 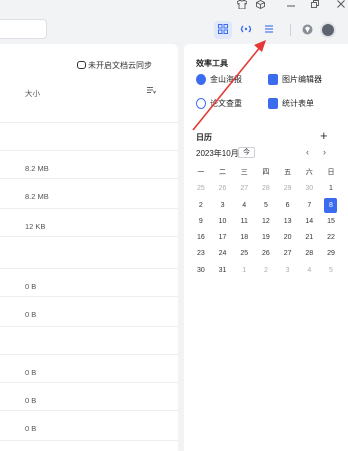 I want to click on share-button, so click(x=246, y=30).